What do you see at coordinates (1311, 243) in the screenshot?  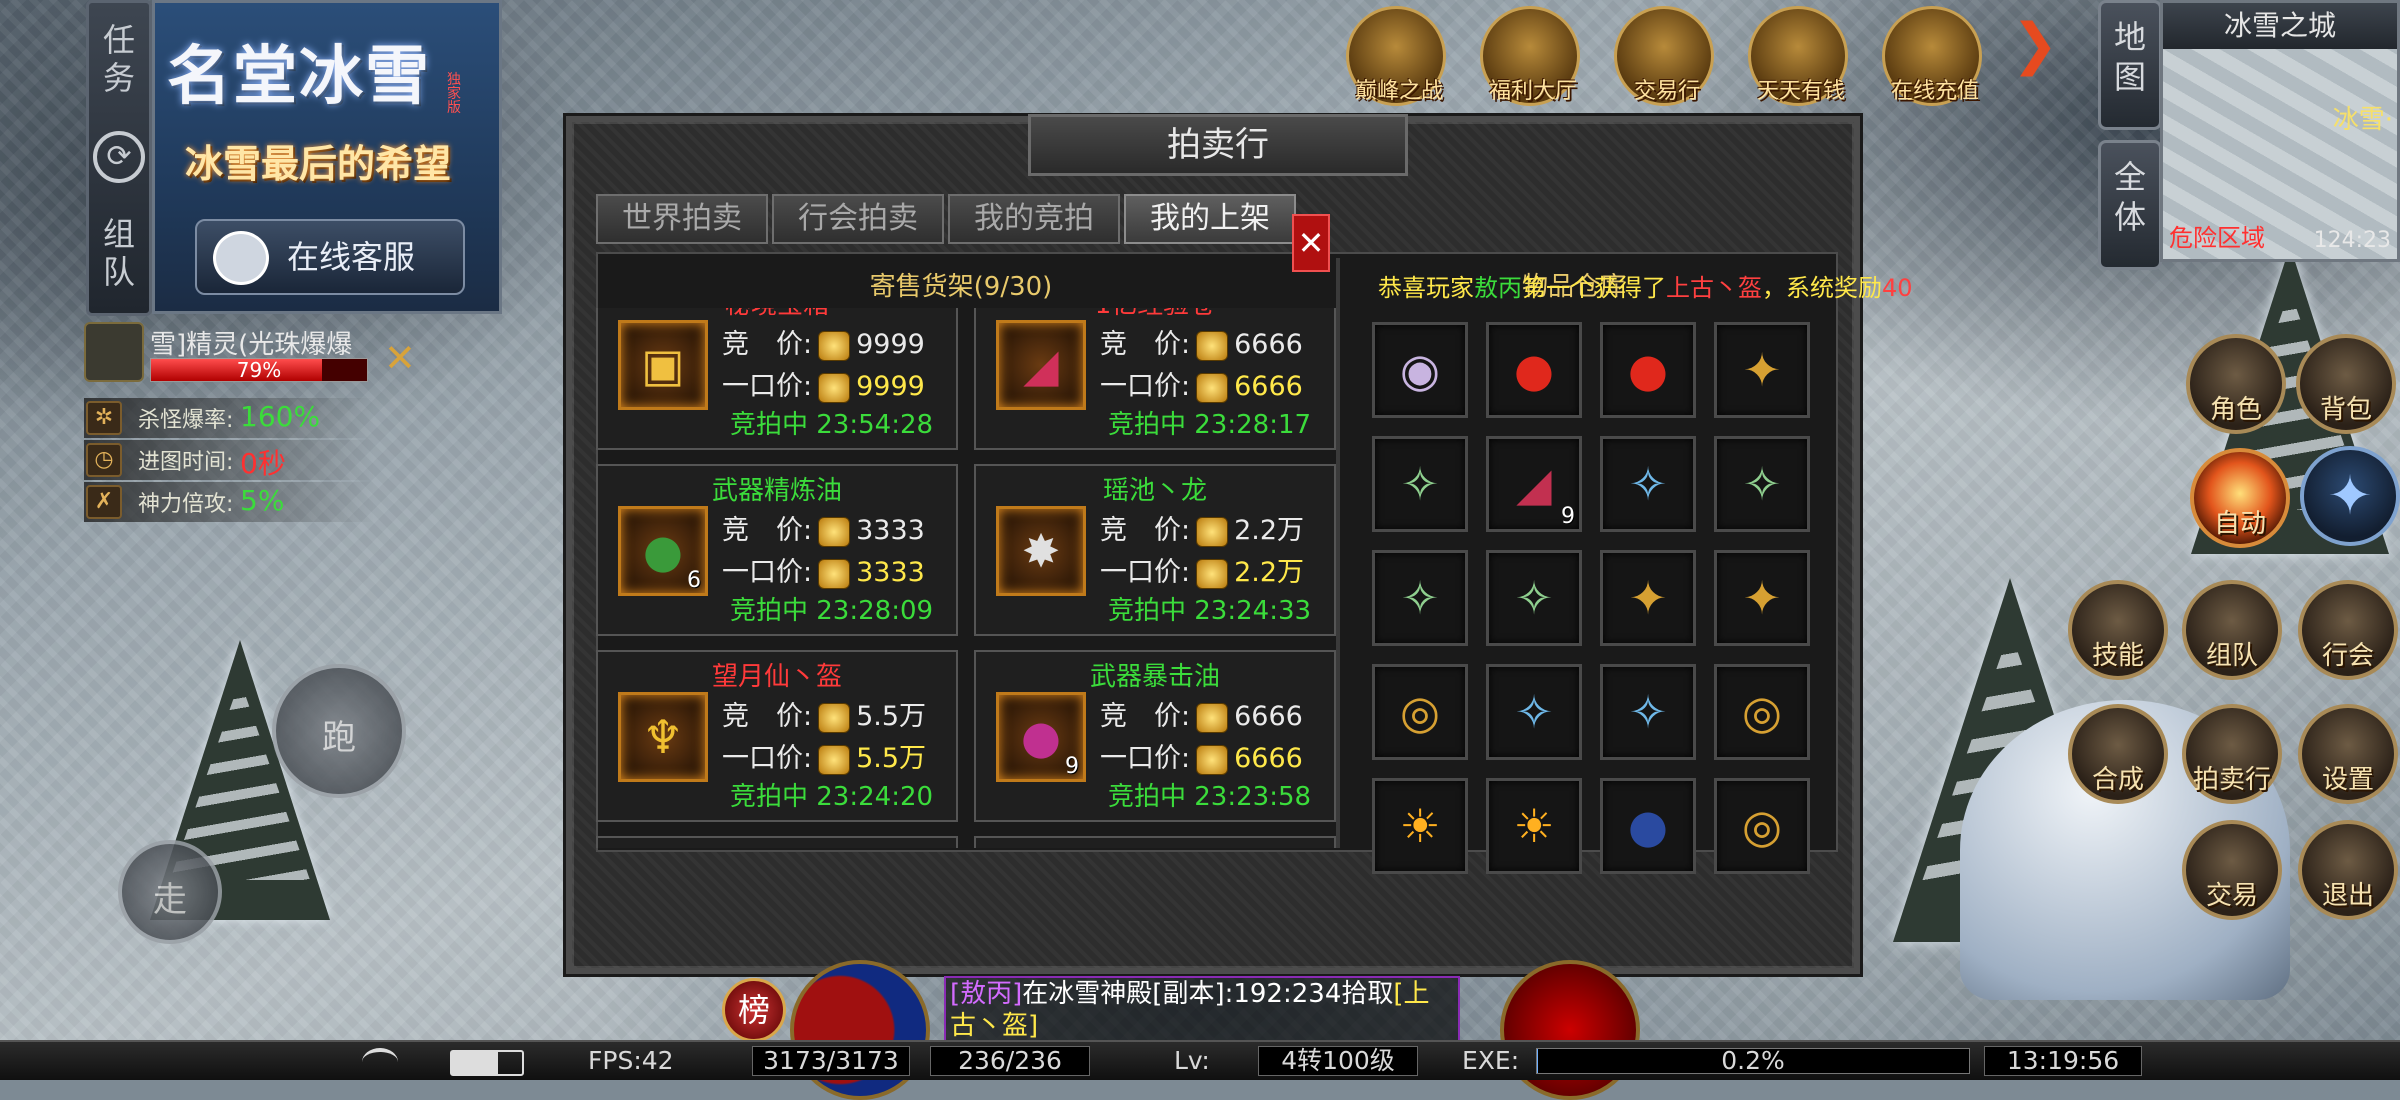 I see `close-button: ✕` at bounding box center [1311, 243].